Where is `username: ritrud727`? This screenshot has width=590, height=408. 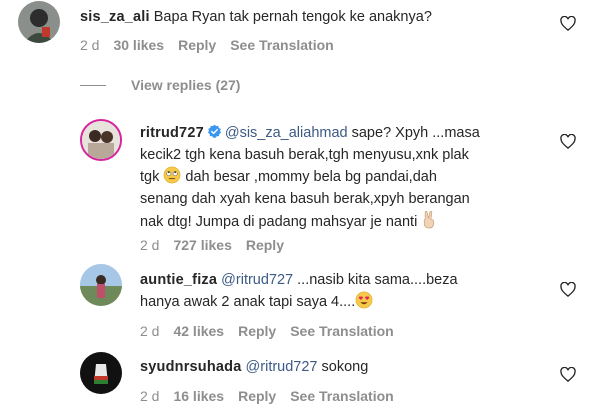 username: ritrud727 is located at coordinates (172, 133).